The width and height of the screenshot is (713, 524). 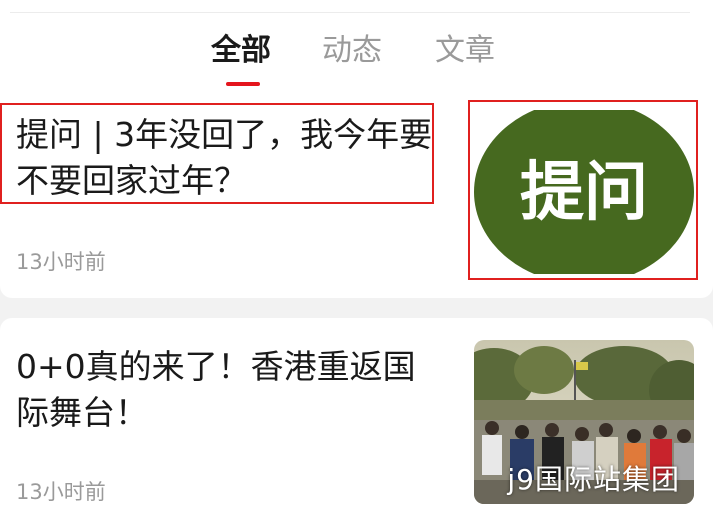 What do you see at coordinates (226, 158) in the screenshot?
I see `article-title: 提问 | 3年没回了，我今年要不要回家过年？` at bounding box center [226, 158].